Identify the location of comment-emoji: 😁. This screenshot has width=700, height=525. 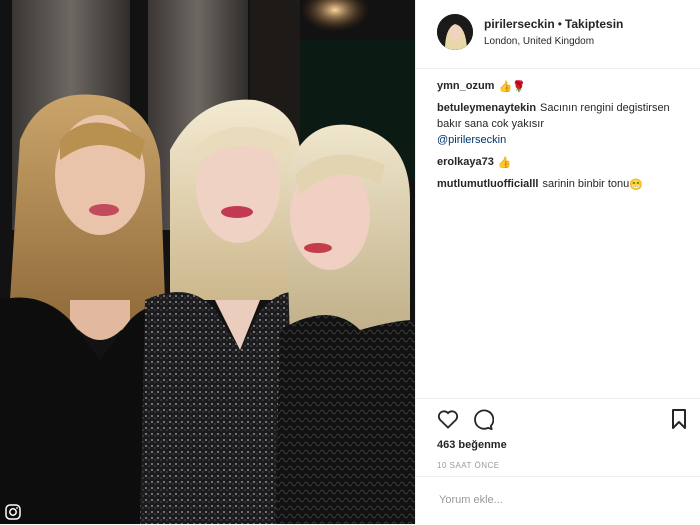
(636, 185).